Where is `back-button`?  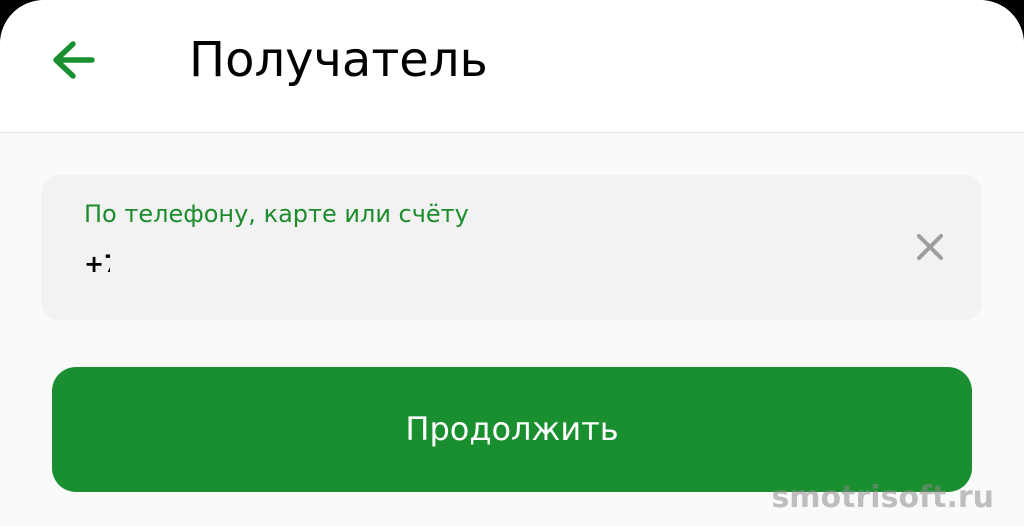 back-button is located at coordinates (74, 60).